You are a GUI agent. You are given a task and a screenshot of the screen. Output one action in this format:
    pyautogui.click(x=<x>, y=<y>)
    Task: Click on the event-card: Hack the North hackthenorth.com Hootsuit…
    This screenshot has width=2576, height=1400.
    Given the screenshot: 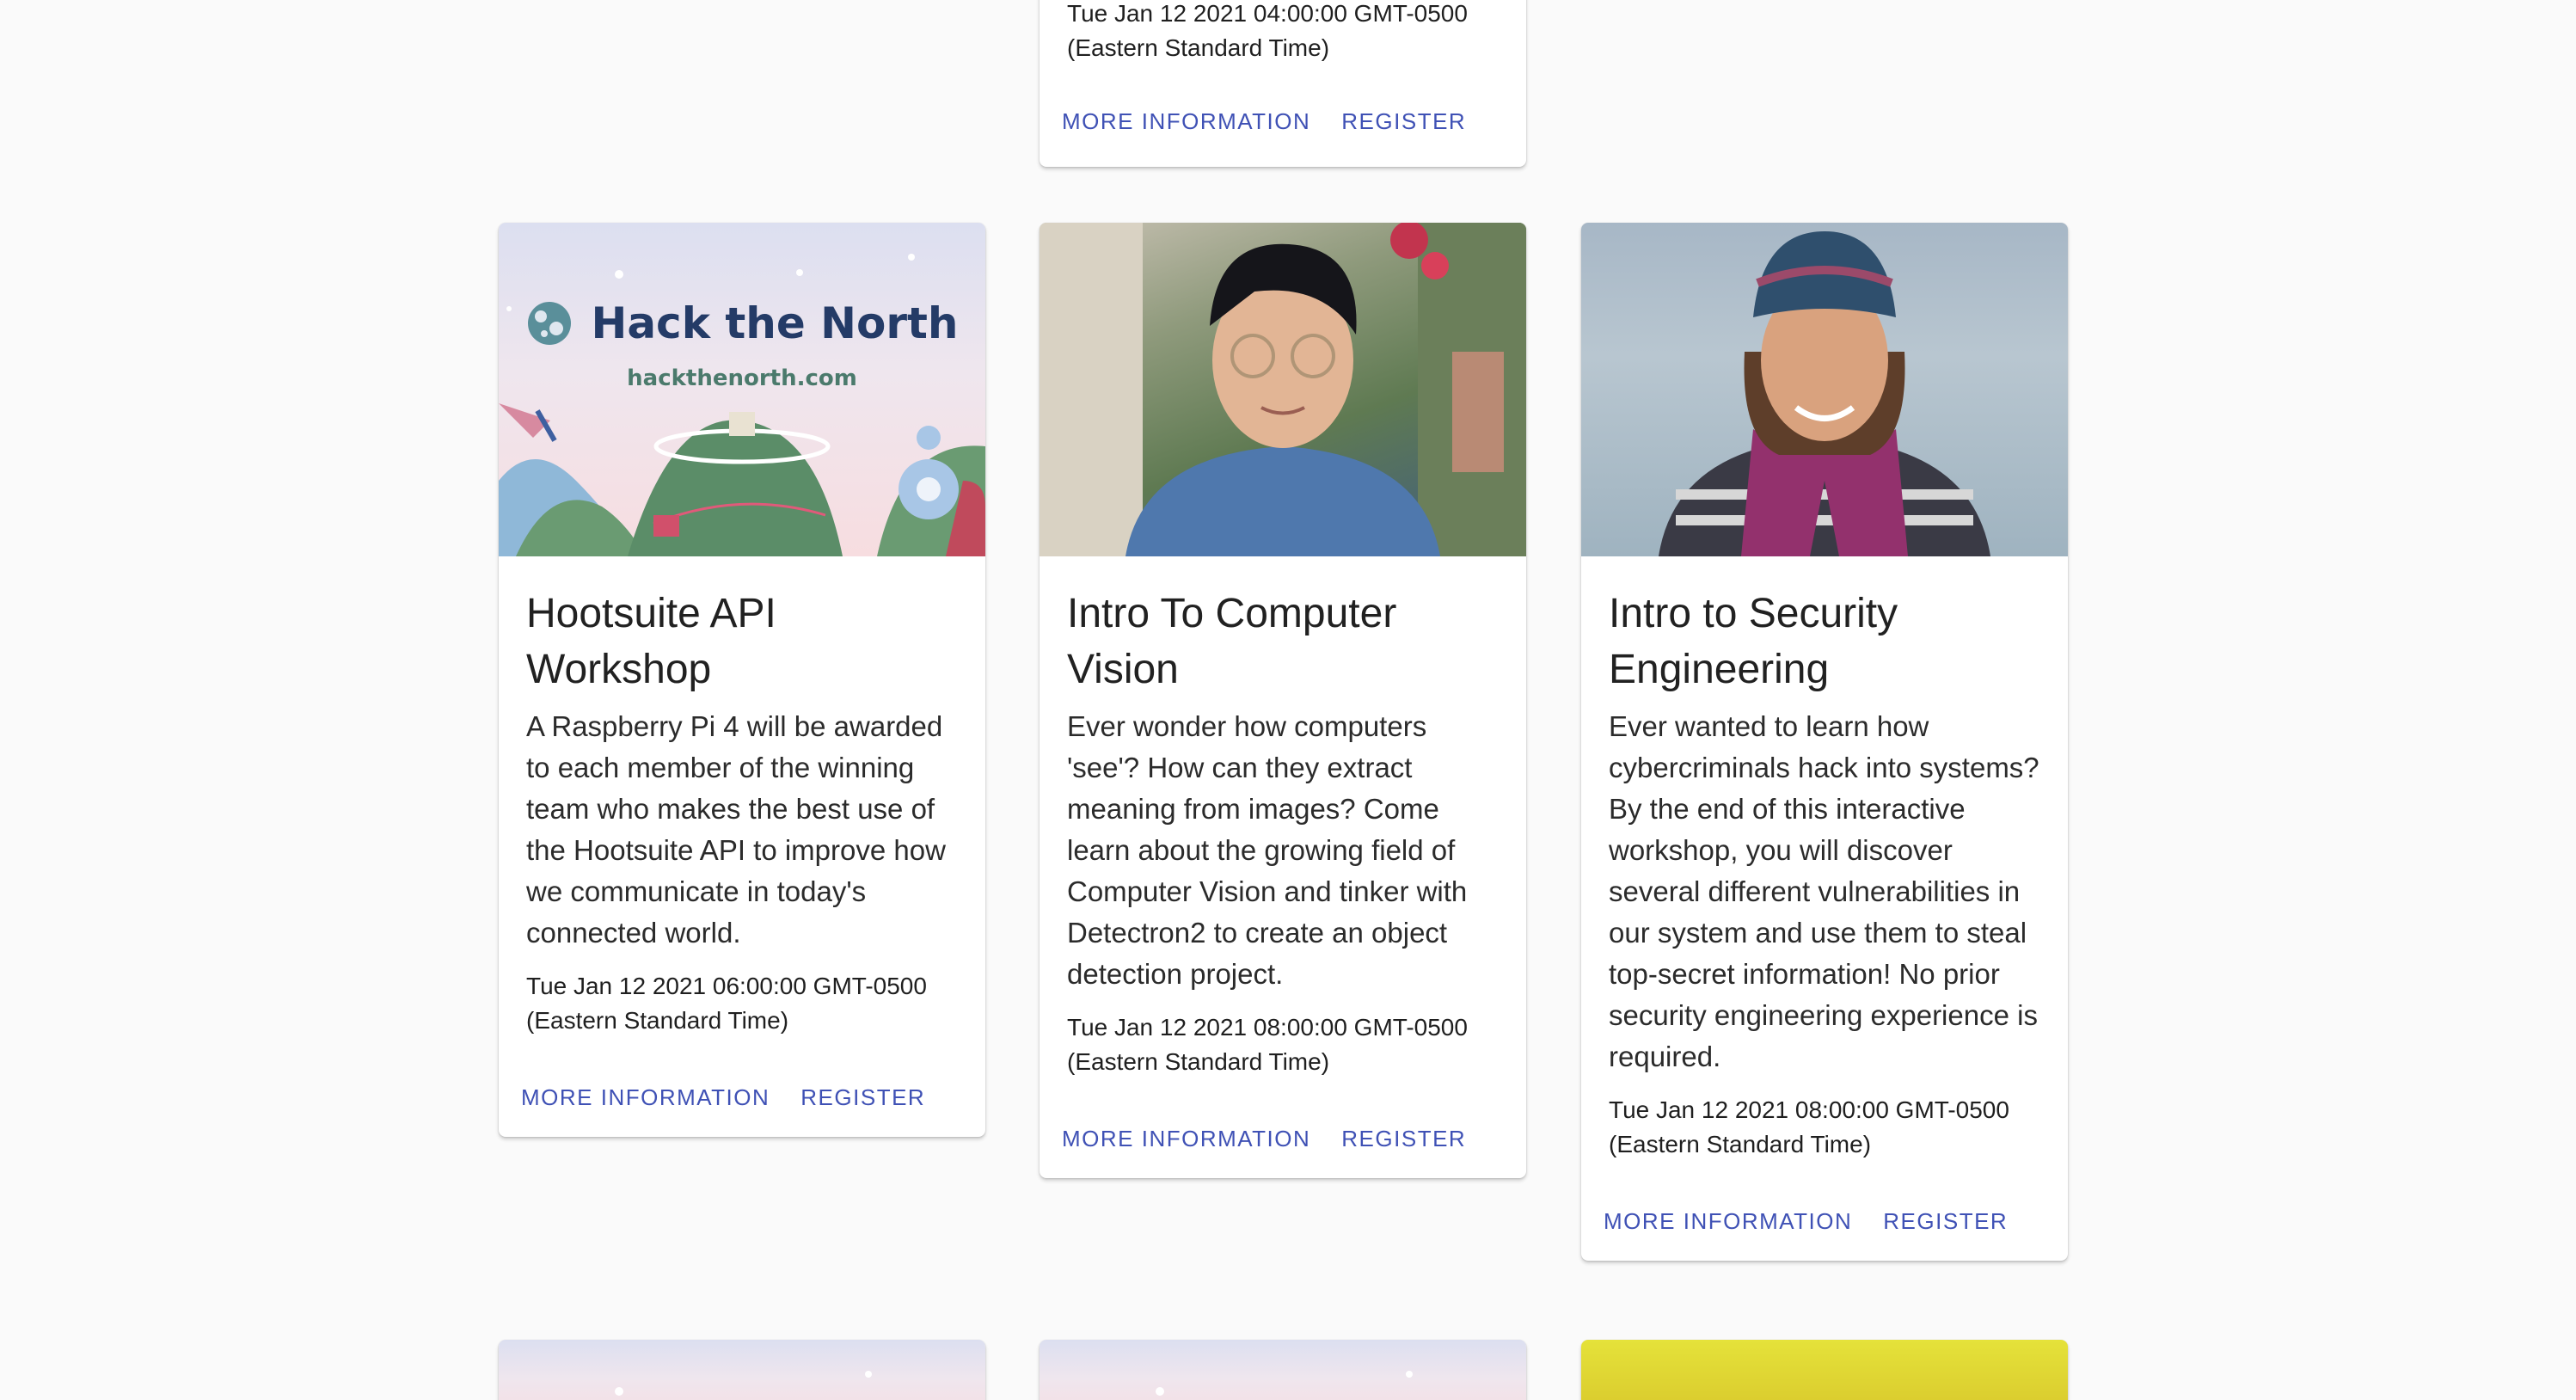 What is the action you would take?
    pyautogui.click(x=742, y=680)
    